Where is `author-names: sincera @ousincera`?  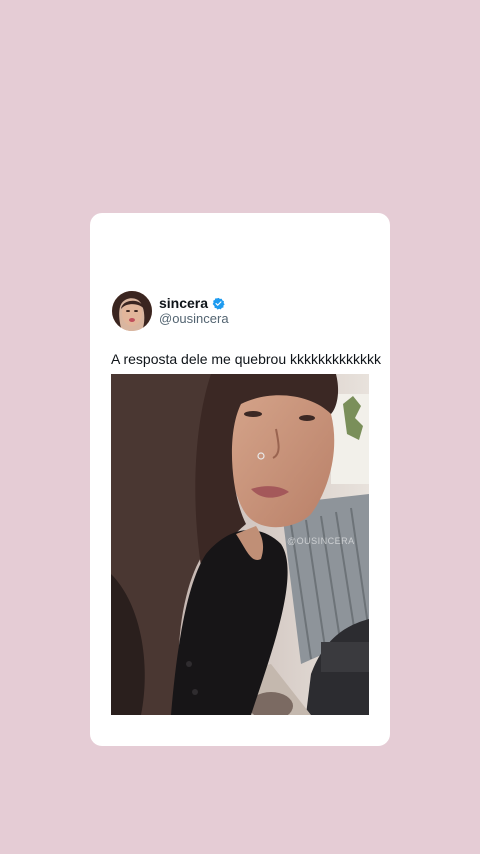 author-names: sincera @ousincera is located at coordinates (194, 311).